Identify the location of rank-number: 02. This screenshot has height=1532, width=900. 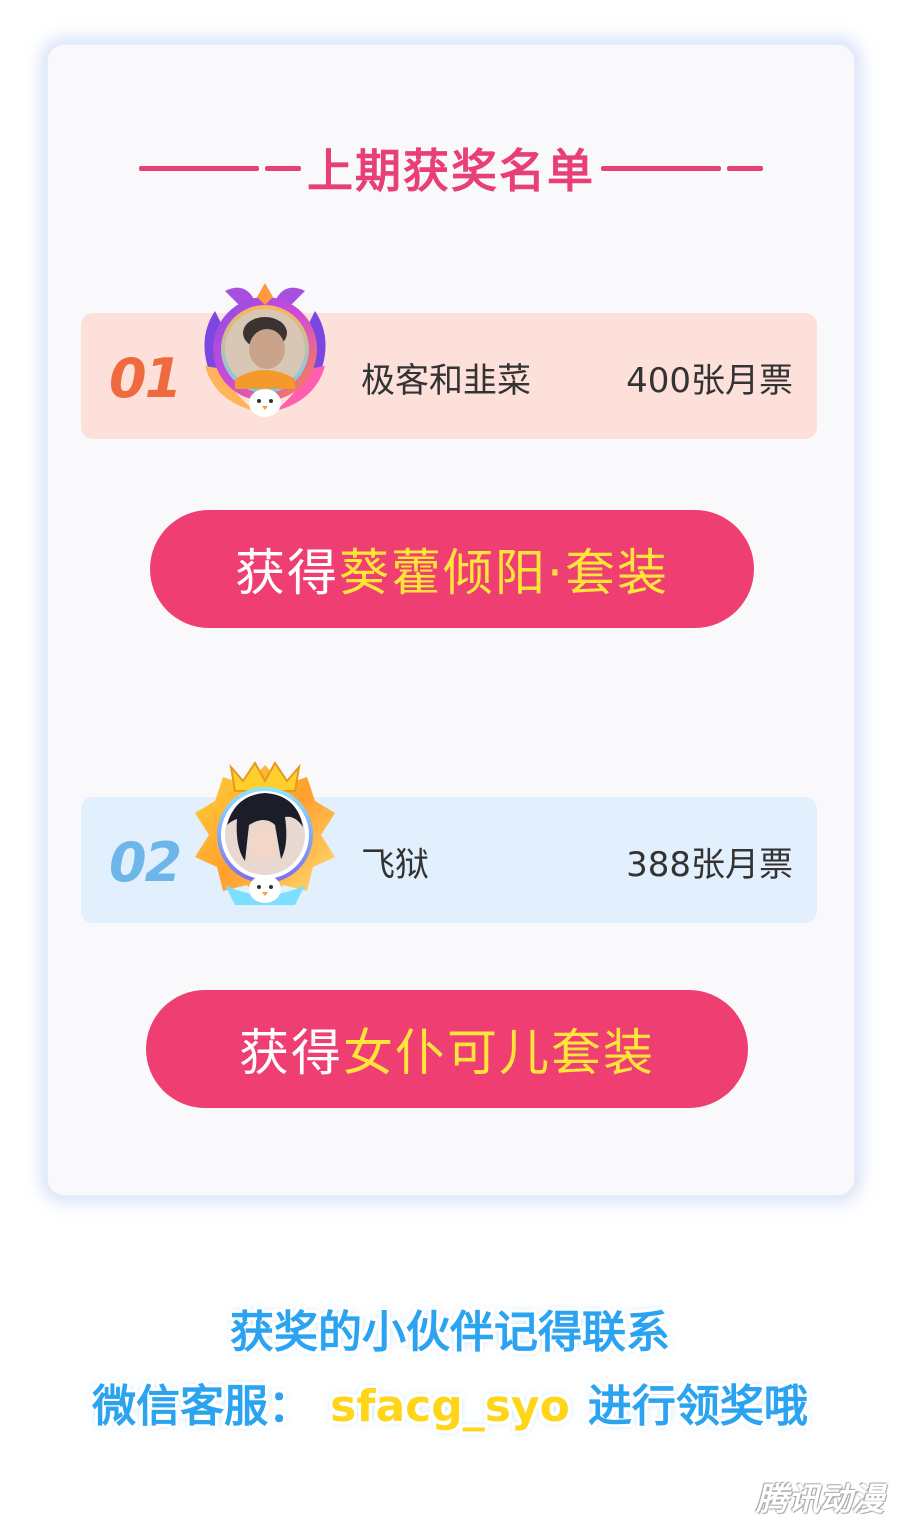
(145, 862).